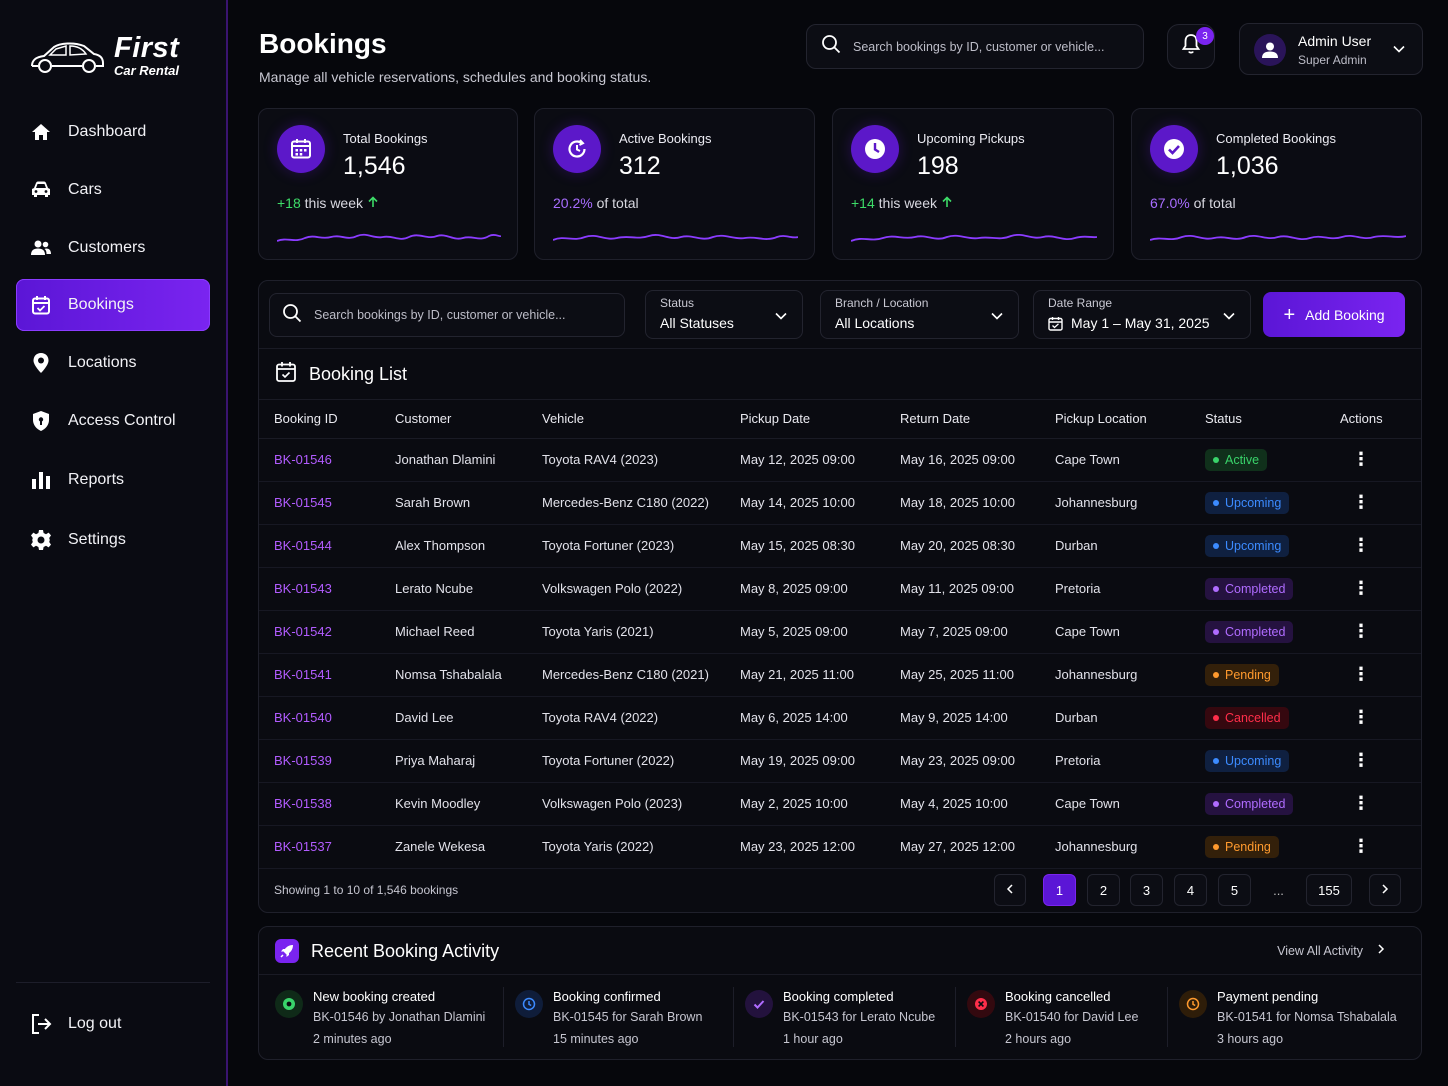 Image resolution: width=1448 pixels, height=1086 pixels. Describe the element at coordinates (1103, 890) in the screenshot. I see `page-button-2: 2` at that location.